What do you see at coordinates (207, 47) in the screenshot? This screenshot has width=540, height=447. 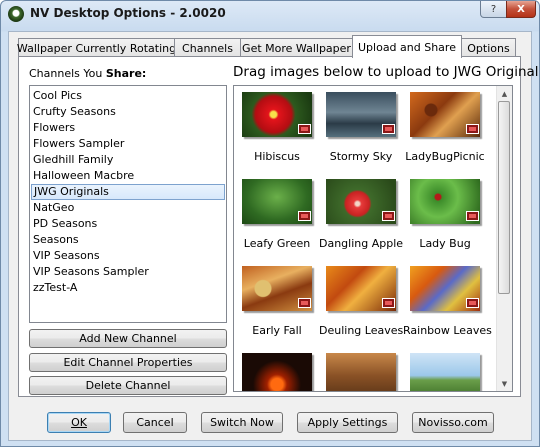 I see `tab-channels: Channels` at bounding box center [207, 47].